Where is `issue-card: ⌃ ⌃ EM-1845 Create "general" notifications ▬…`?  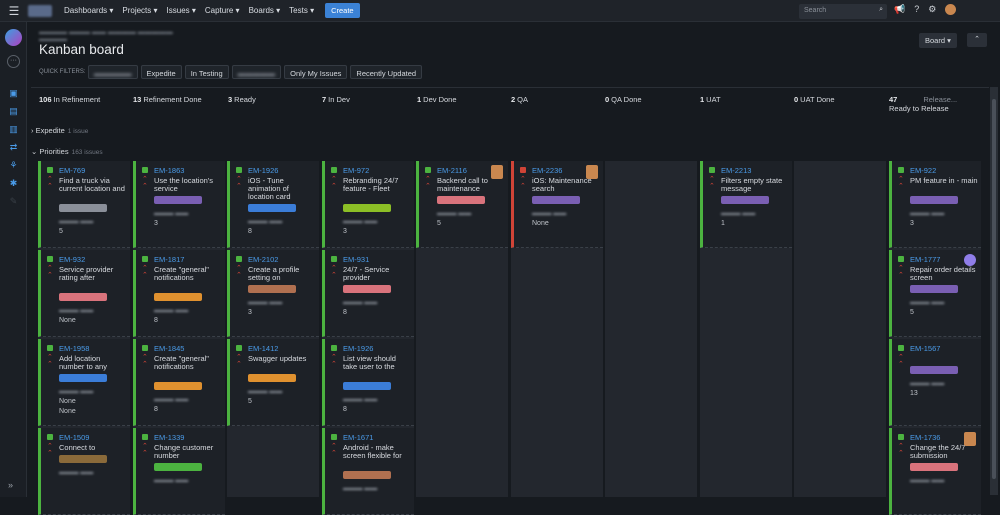 issue-card: ⌃ ⌃ EM-1845 Create "general" notifications ▬… is located at coordinates (179, 382).